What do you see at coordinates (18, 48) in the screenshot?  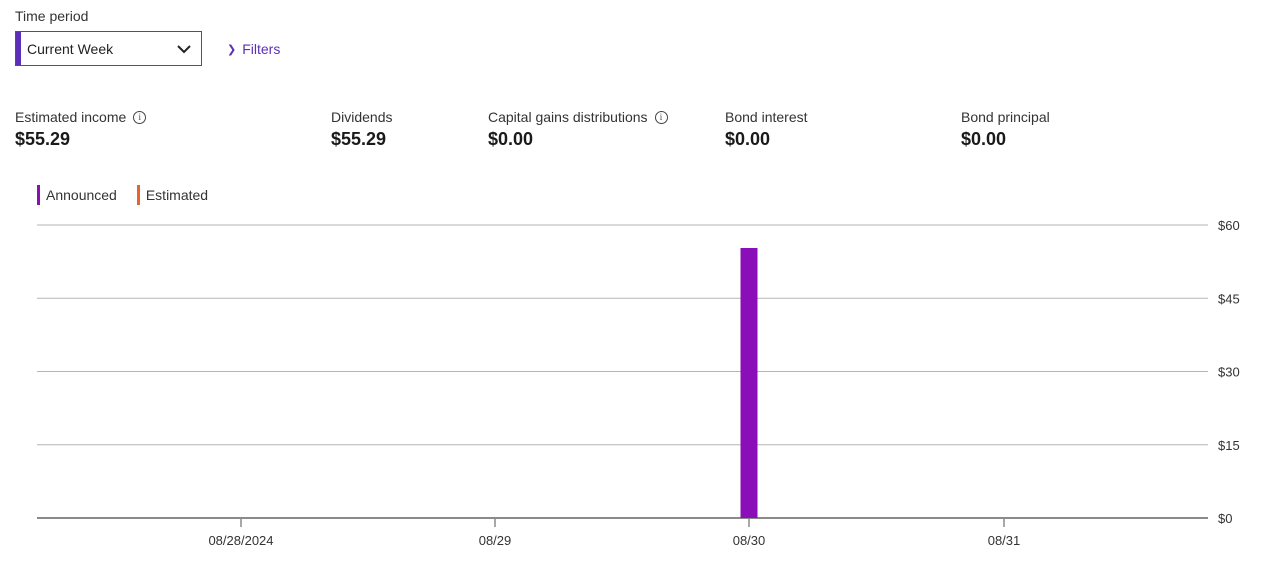 I see `select-accent-bar` at bounding box center [18, 48].